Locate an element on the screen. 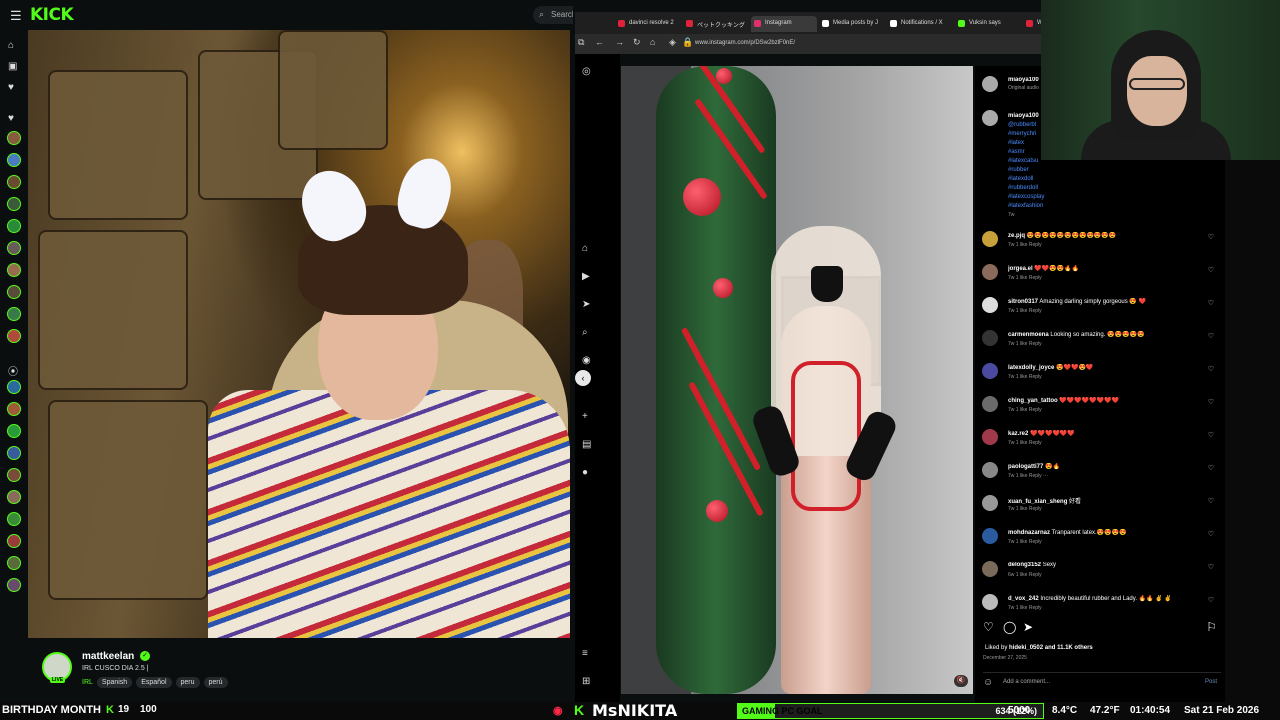 This screenshot has height=720, width=1280. comment-meta: 6w 1 like Reply is located at coordinates (1025, 575).